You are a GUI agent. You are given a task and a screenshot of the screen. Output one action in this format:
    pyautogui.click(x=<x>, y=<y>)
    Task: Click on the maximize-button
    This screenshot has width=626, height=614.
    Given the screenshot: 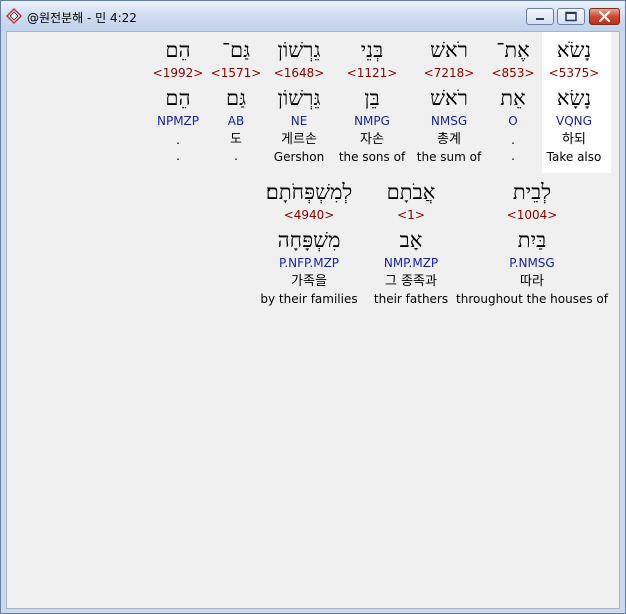 What is the action you would take?
    pyautogui.click(x=571, y=16)
    